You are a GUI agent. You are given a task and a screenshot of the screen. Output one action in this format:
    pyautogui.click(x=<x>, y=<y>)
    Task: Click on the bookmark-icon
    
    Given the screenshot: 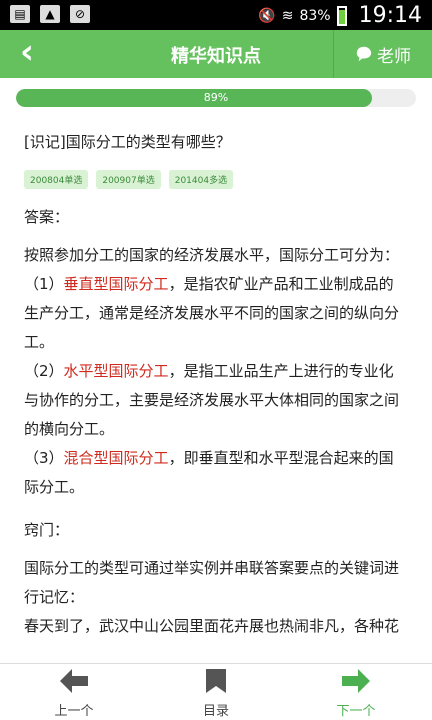 What is the action you would take?
    pyautogui.click(x=216, y=681)
    